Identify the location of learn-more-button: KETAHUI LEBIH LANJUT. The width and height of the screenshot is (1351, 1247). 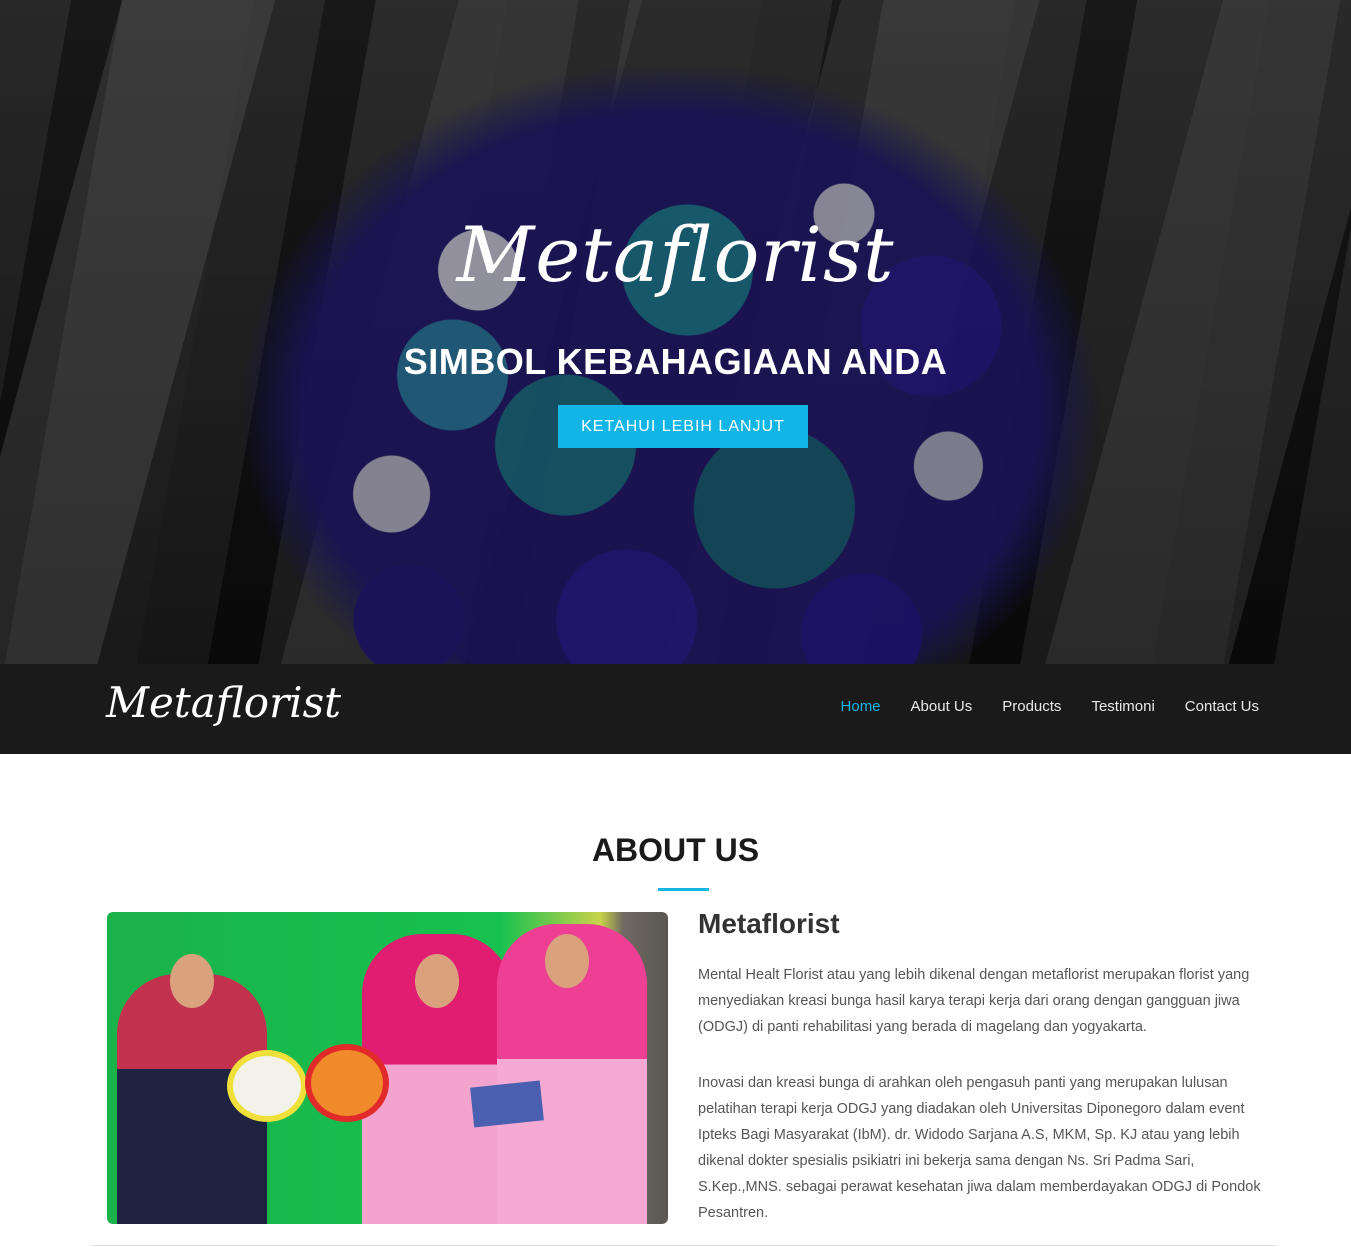
(683, 426).